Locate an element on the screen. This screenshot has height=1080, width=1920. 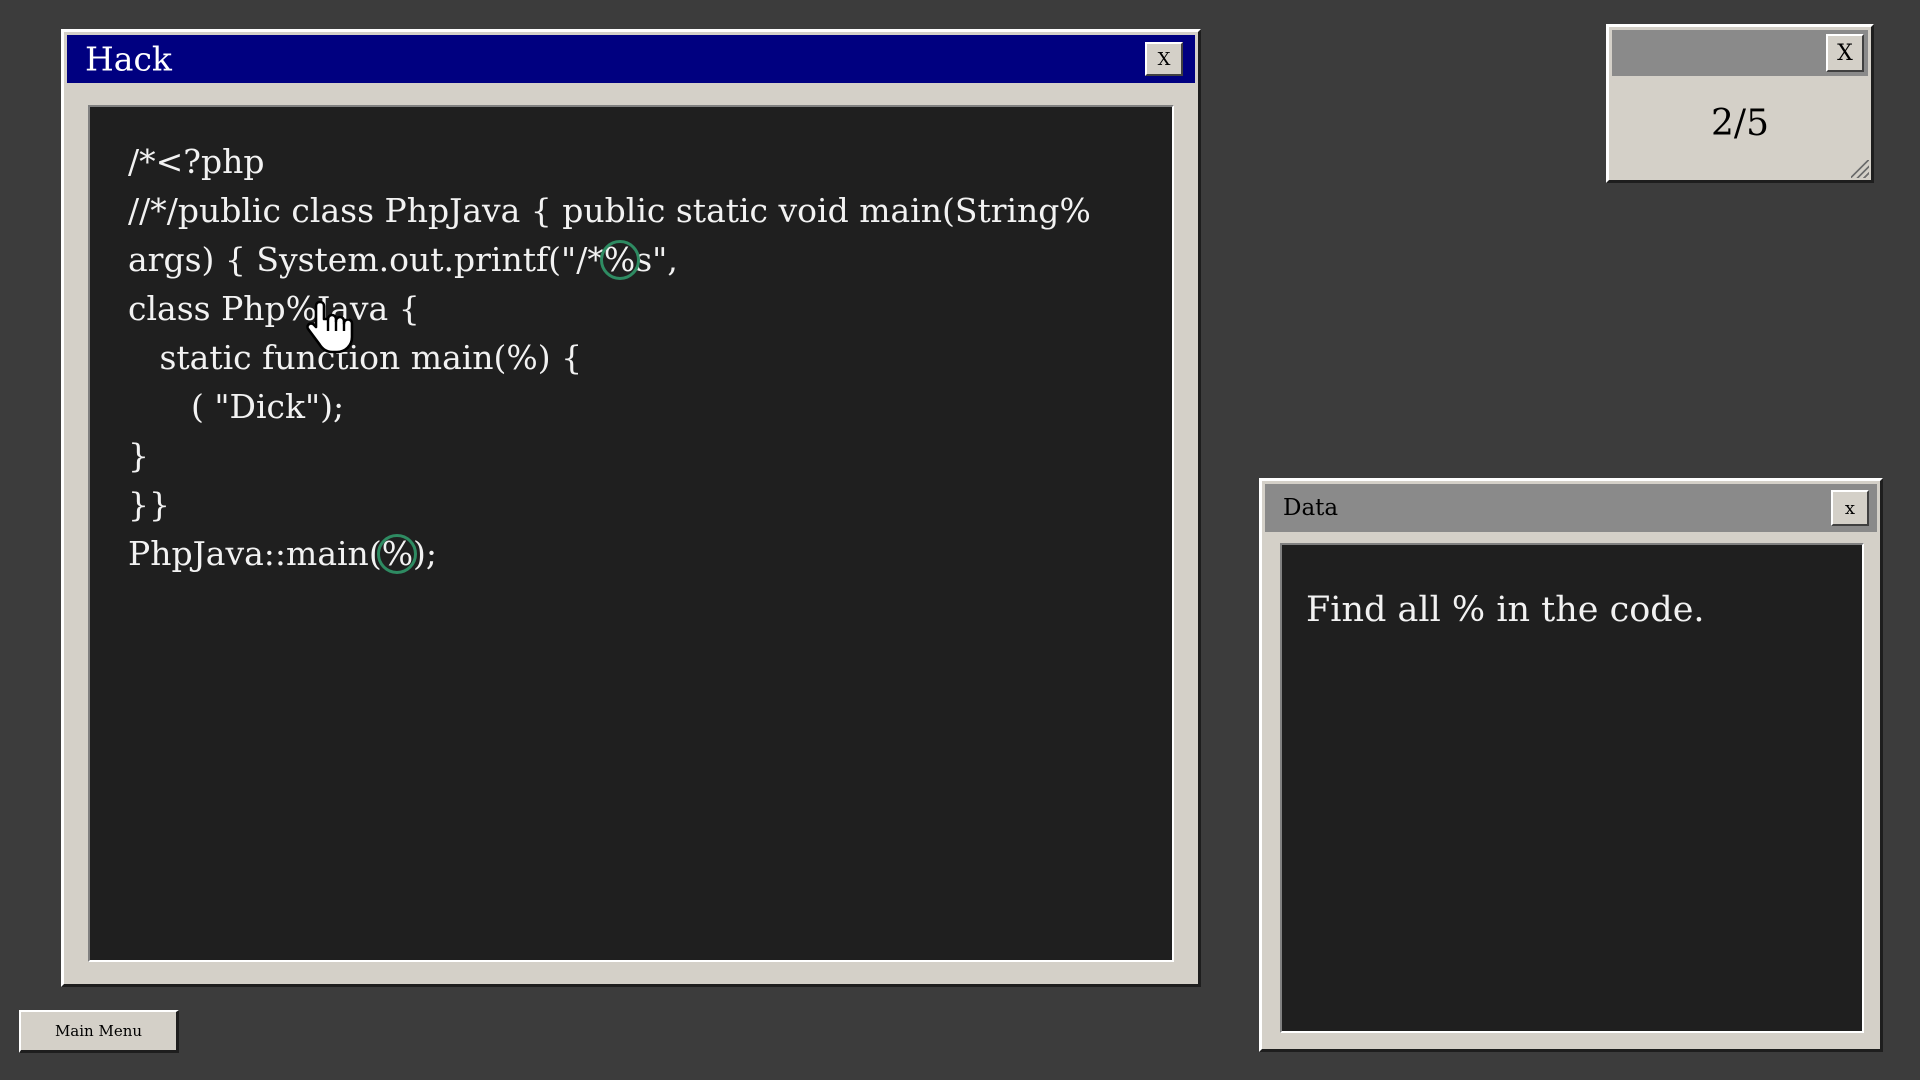
code-line: /*<?php is located at coordinates (609, 161).